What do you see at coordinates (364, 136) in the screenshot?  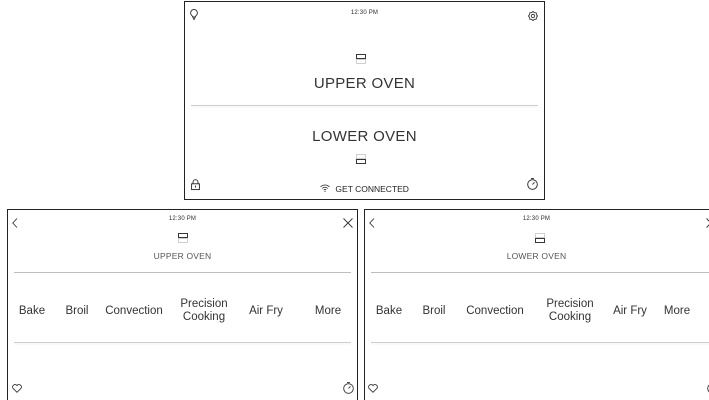 I see `lower-oven-button: LOWER OVEN` at bounding box center [364, 136].